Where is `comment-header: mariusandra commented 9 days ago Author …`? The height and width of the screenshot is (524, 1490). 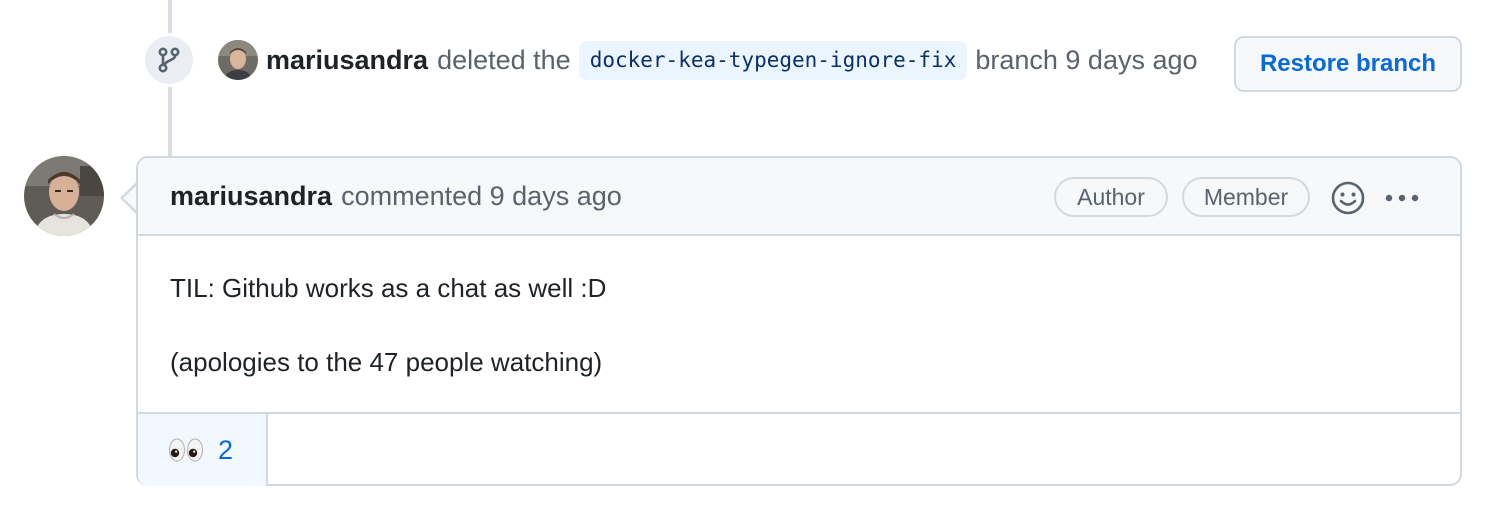
comment-header: mariusandra commented 9 days ago Author … is located at coordinates (799, 197).